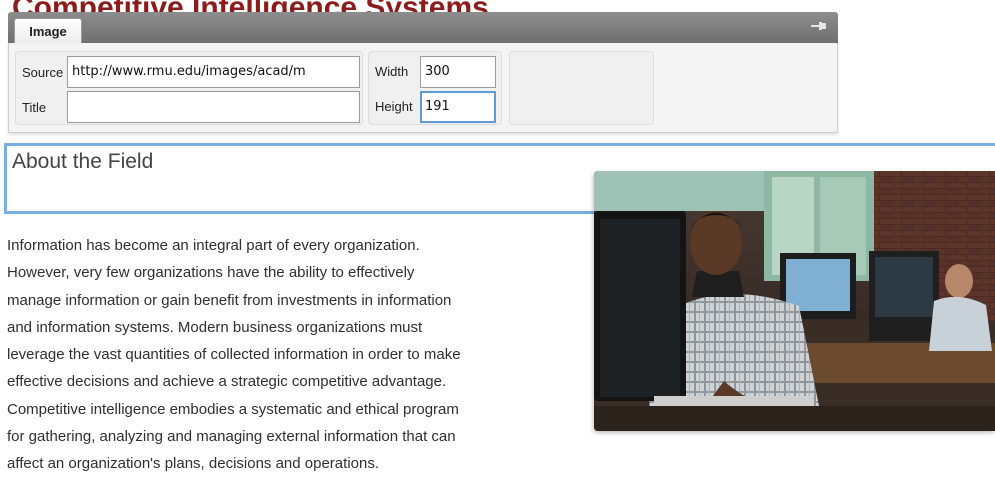 The width and height of the screenshot is (995, 478). Describe the element at coordinates (394, 106) in the screenshot. I see `height-label: Height` at that location.